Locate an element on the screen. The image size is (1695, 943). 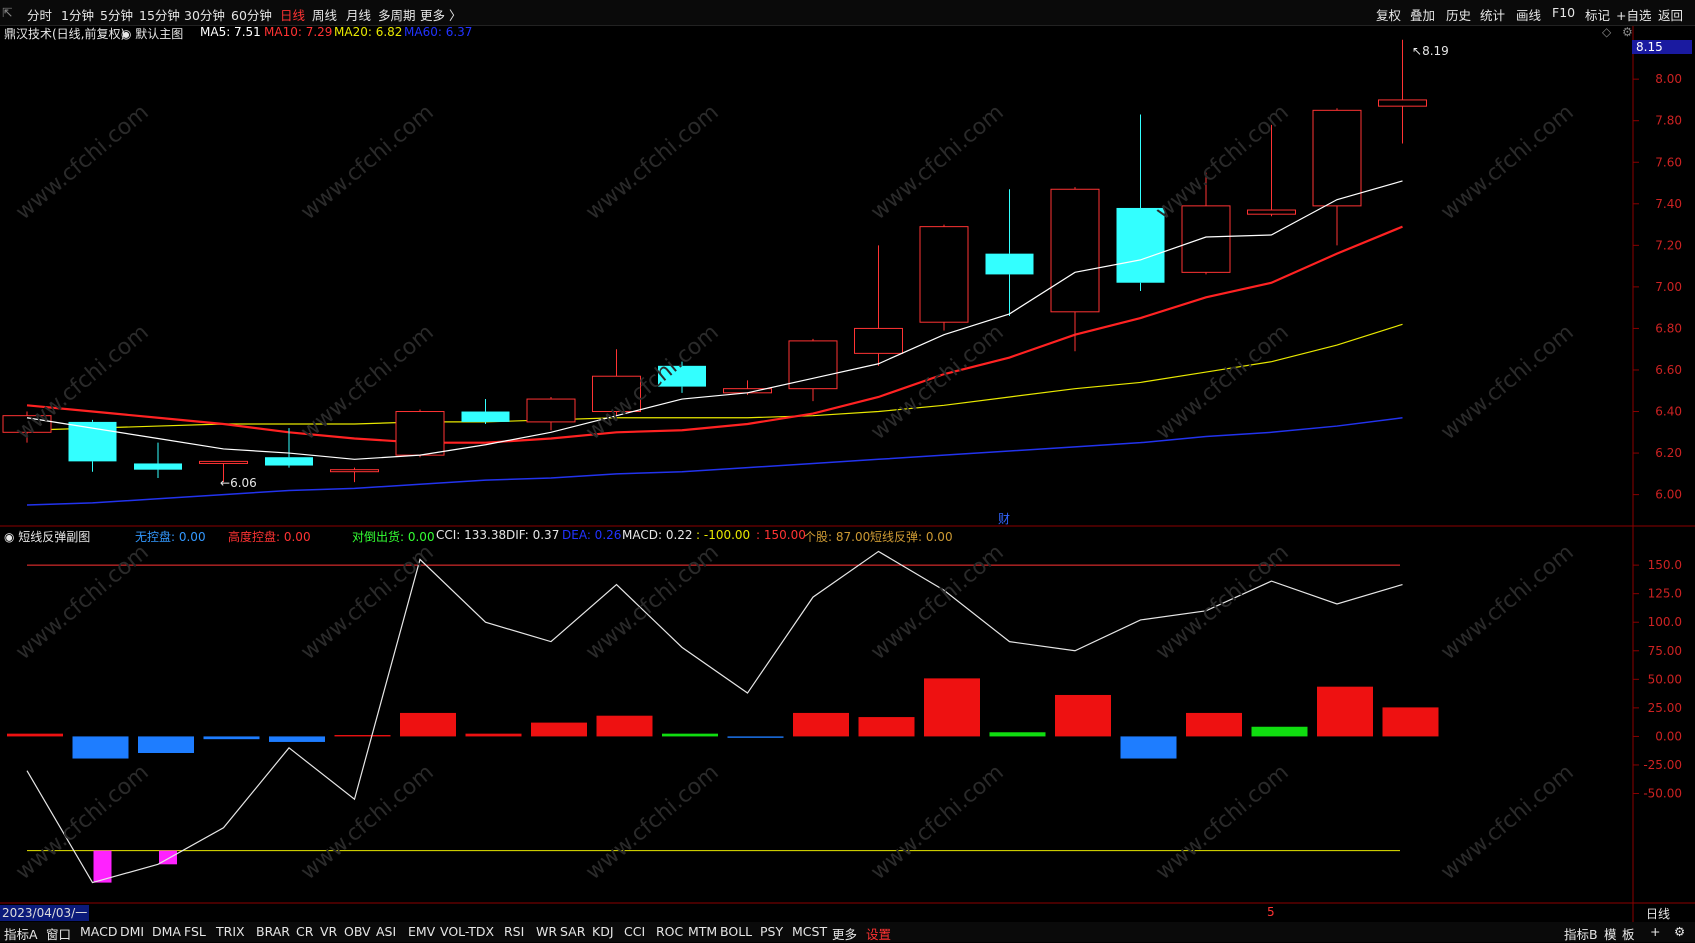
indicator-tab-0: 指标A is located at coordinates (21, 933).